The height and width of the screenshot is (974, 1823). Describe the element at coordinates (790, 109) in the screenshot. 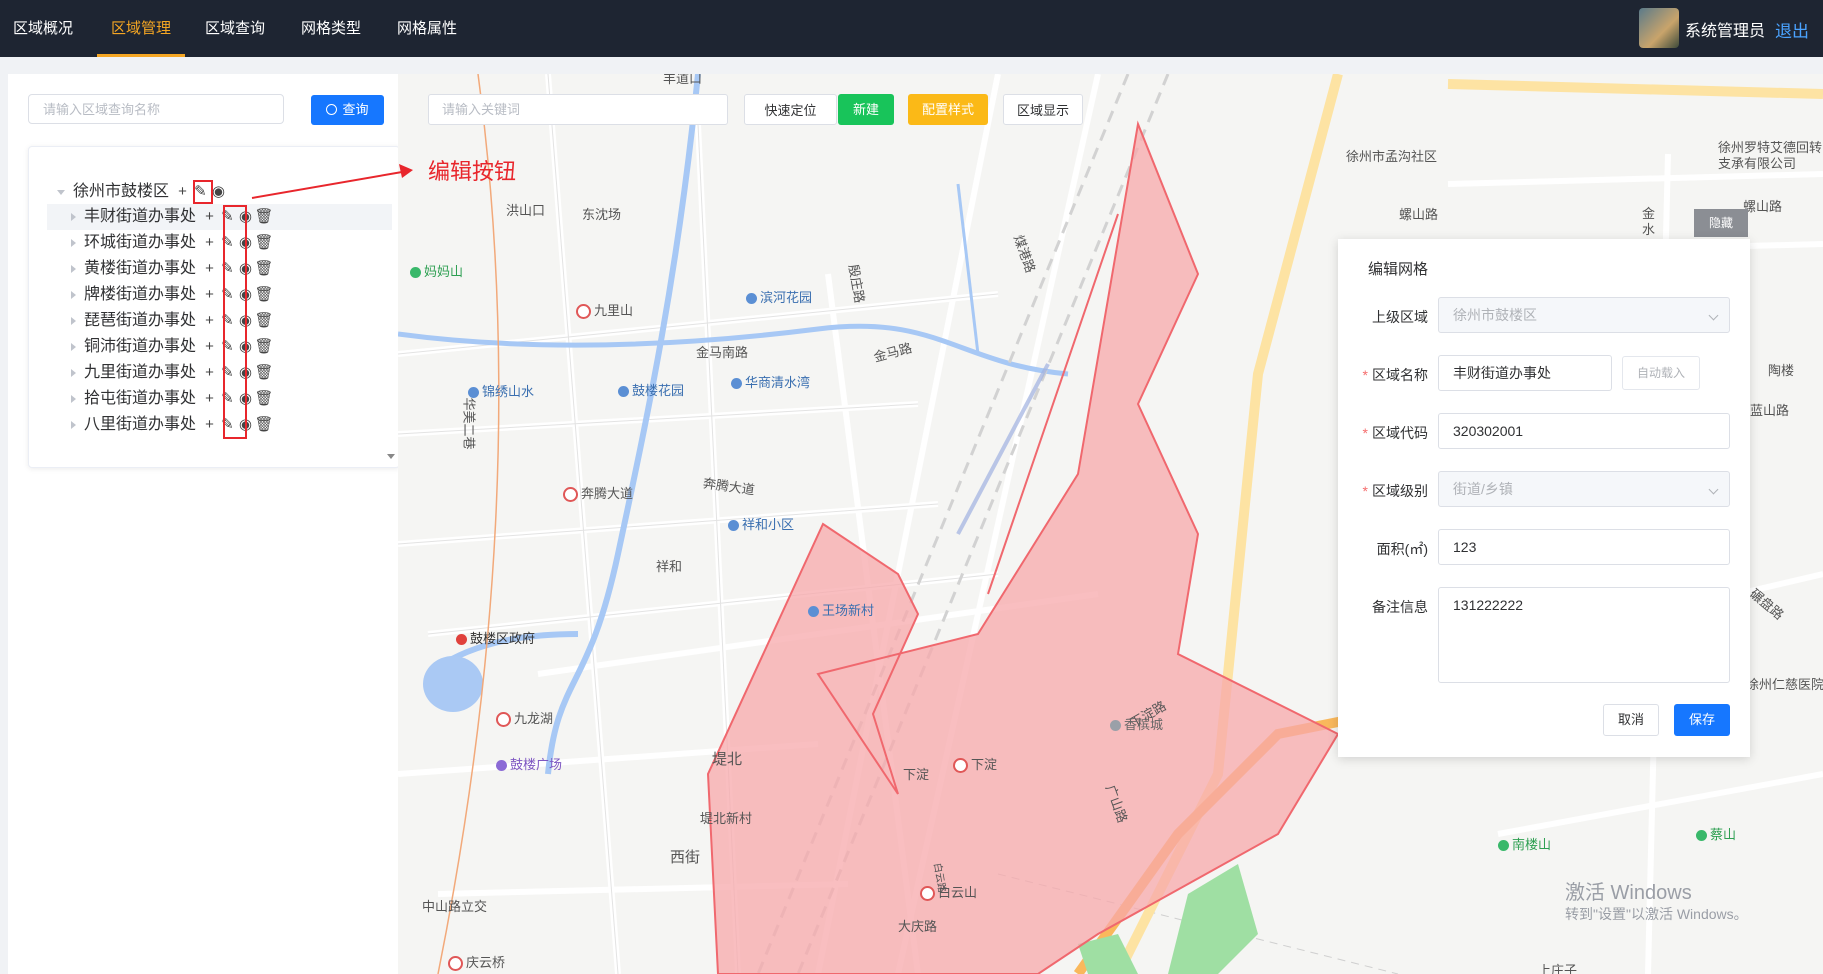

I see `quick-locate-button: 快速定位` at that location.